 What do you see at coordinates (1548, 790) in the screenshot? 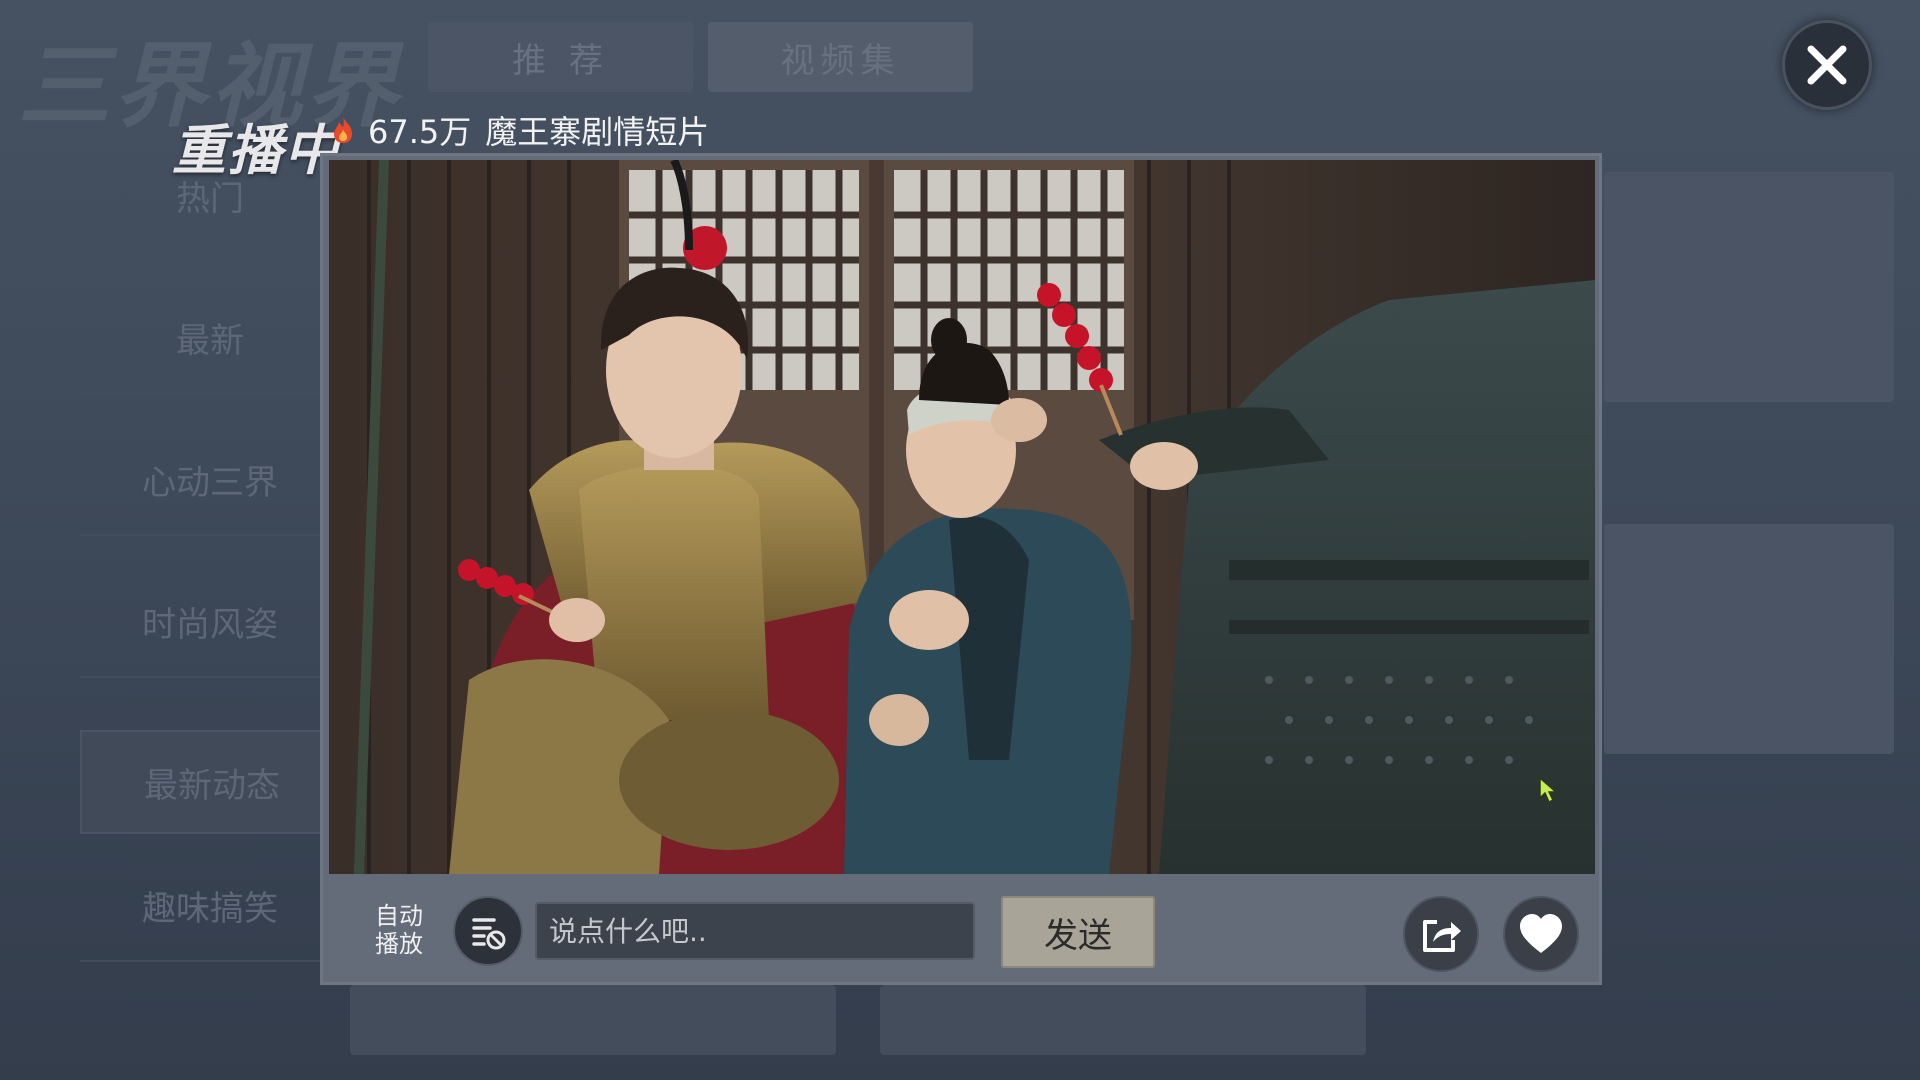
I see `mouse-cursor-icon` at bounding box center [1548, 790].